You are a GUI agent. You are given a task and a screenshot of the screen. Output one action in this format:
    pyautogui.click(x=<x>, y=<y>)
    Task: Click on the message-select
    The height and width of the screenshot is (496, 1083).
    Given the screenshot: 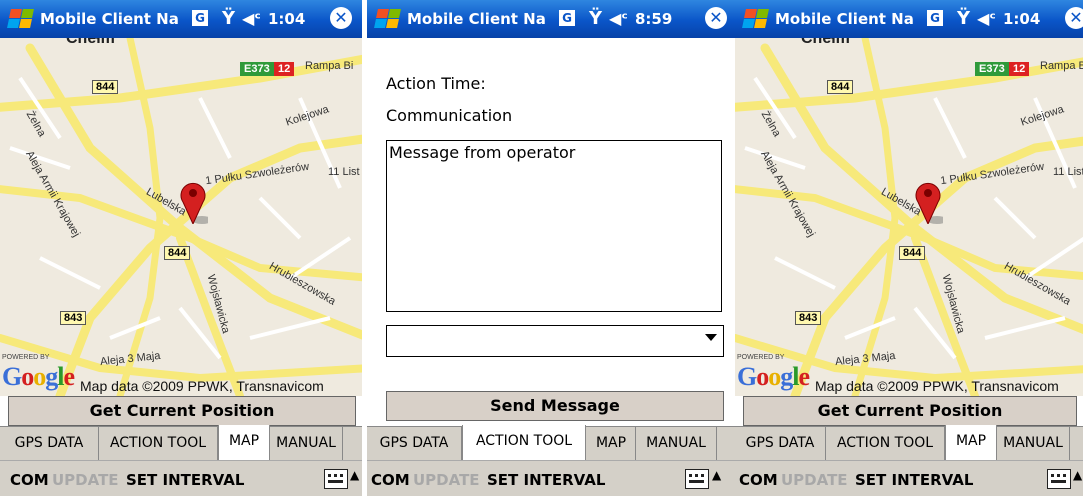 What is the action you would take?
    pyautogui.click(x=555, y=341)
    